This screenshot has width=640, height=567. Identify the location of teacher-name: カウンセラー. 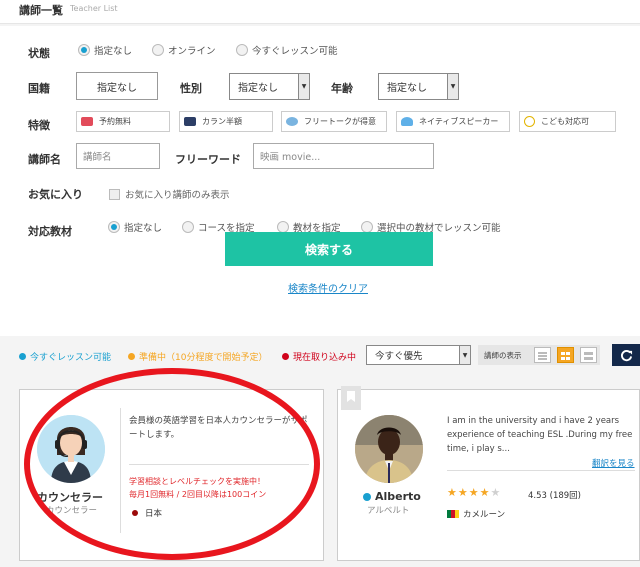
(70, 497).